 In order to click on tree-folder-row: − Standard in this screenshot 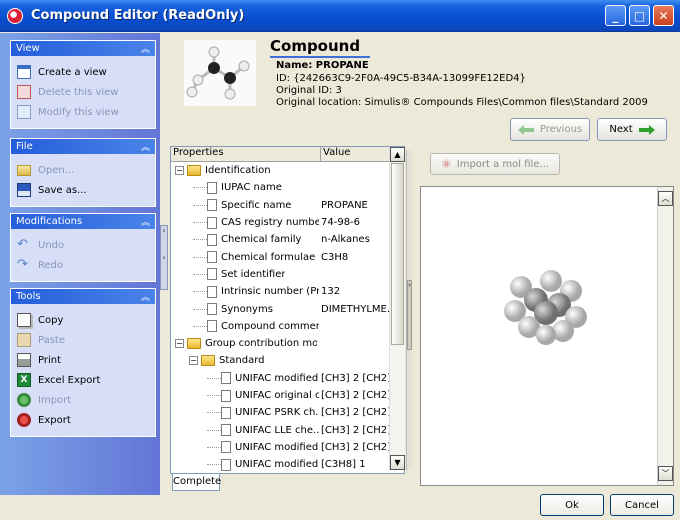, I will do `click(287, 360)`.